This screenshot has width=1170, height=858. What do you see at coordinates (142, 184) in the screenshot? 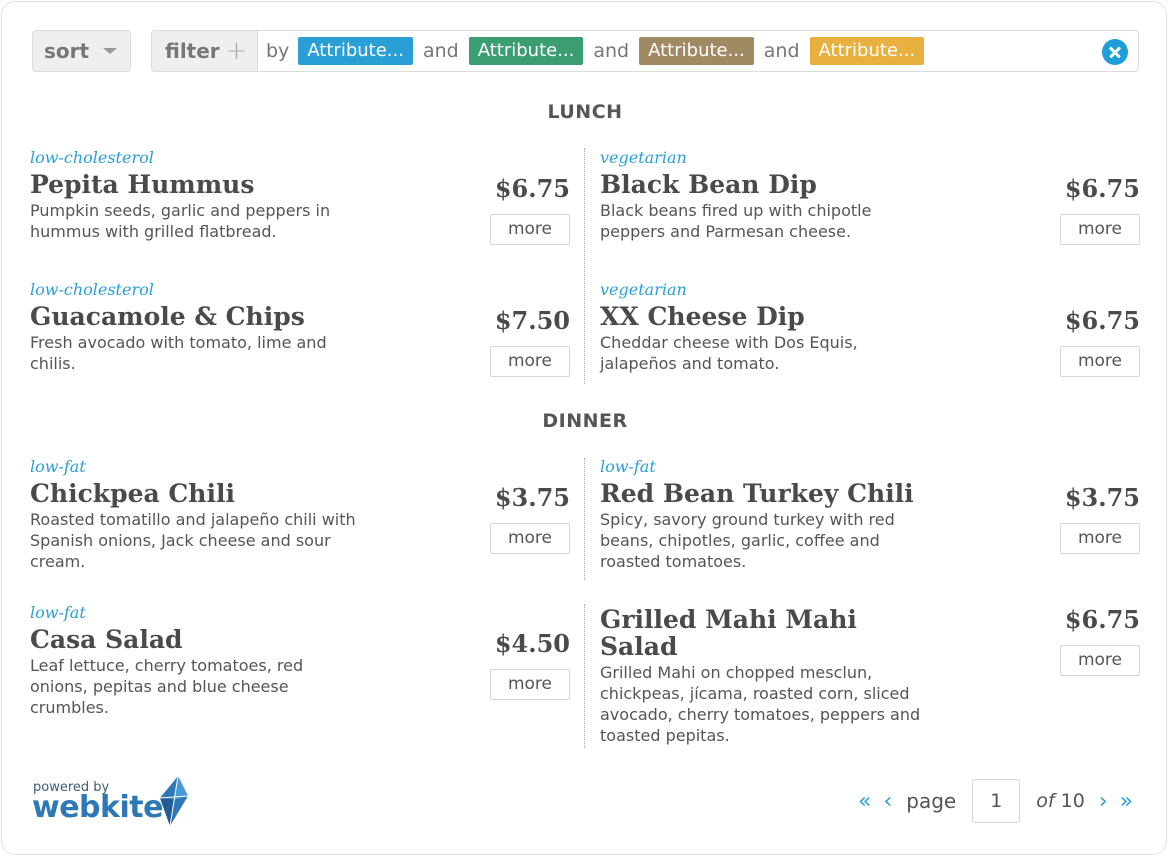
I see `item-name: Pepita Hummus` at bounding box center [142, 184].